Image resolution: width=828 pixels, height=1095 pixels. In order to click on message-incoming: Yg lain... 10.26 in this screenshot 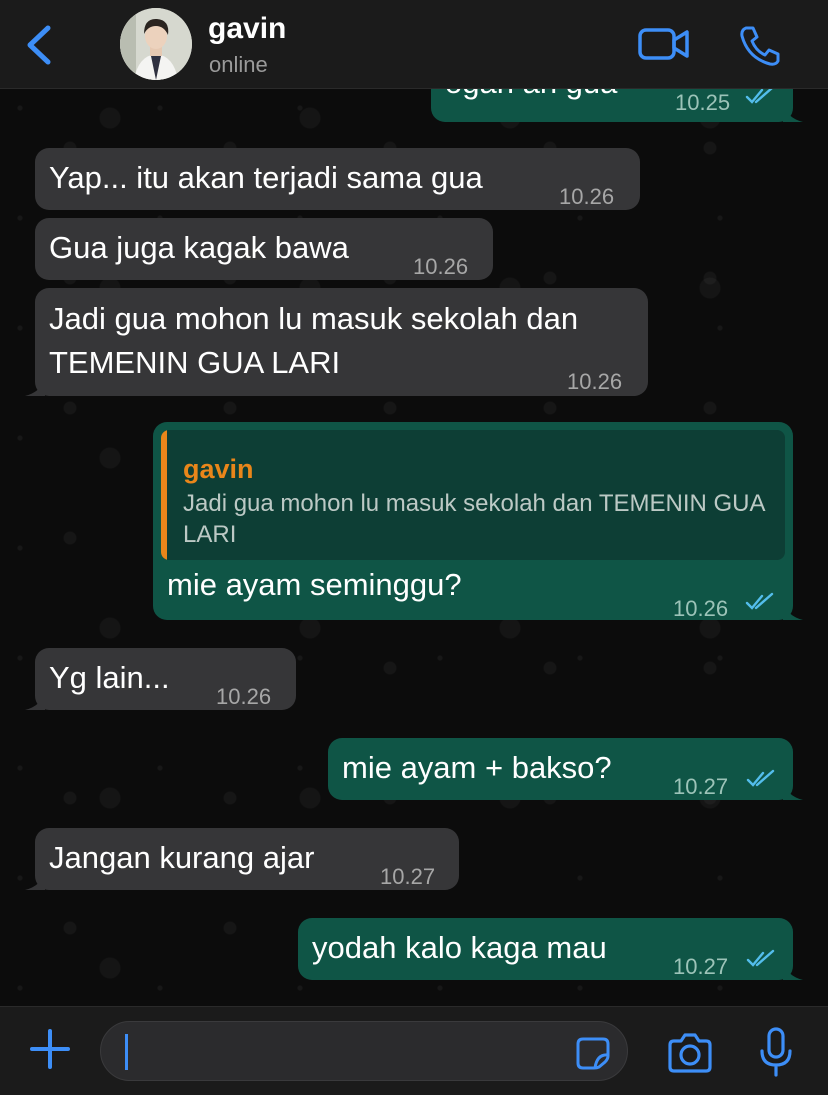, I will do `click(160, 679)`.